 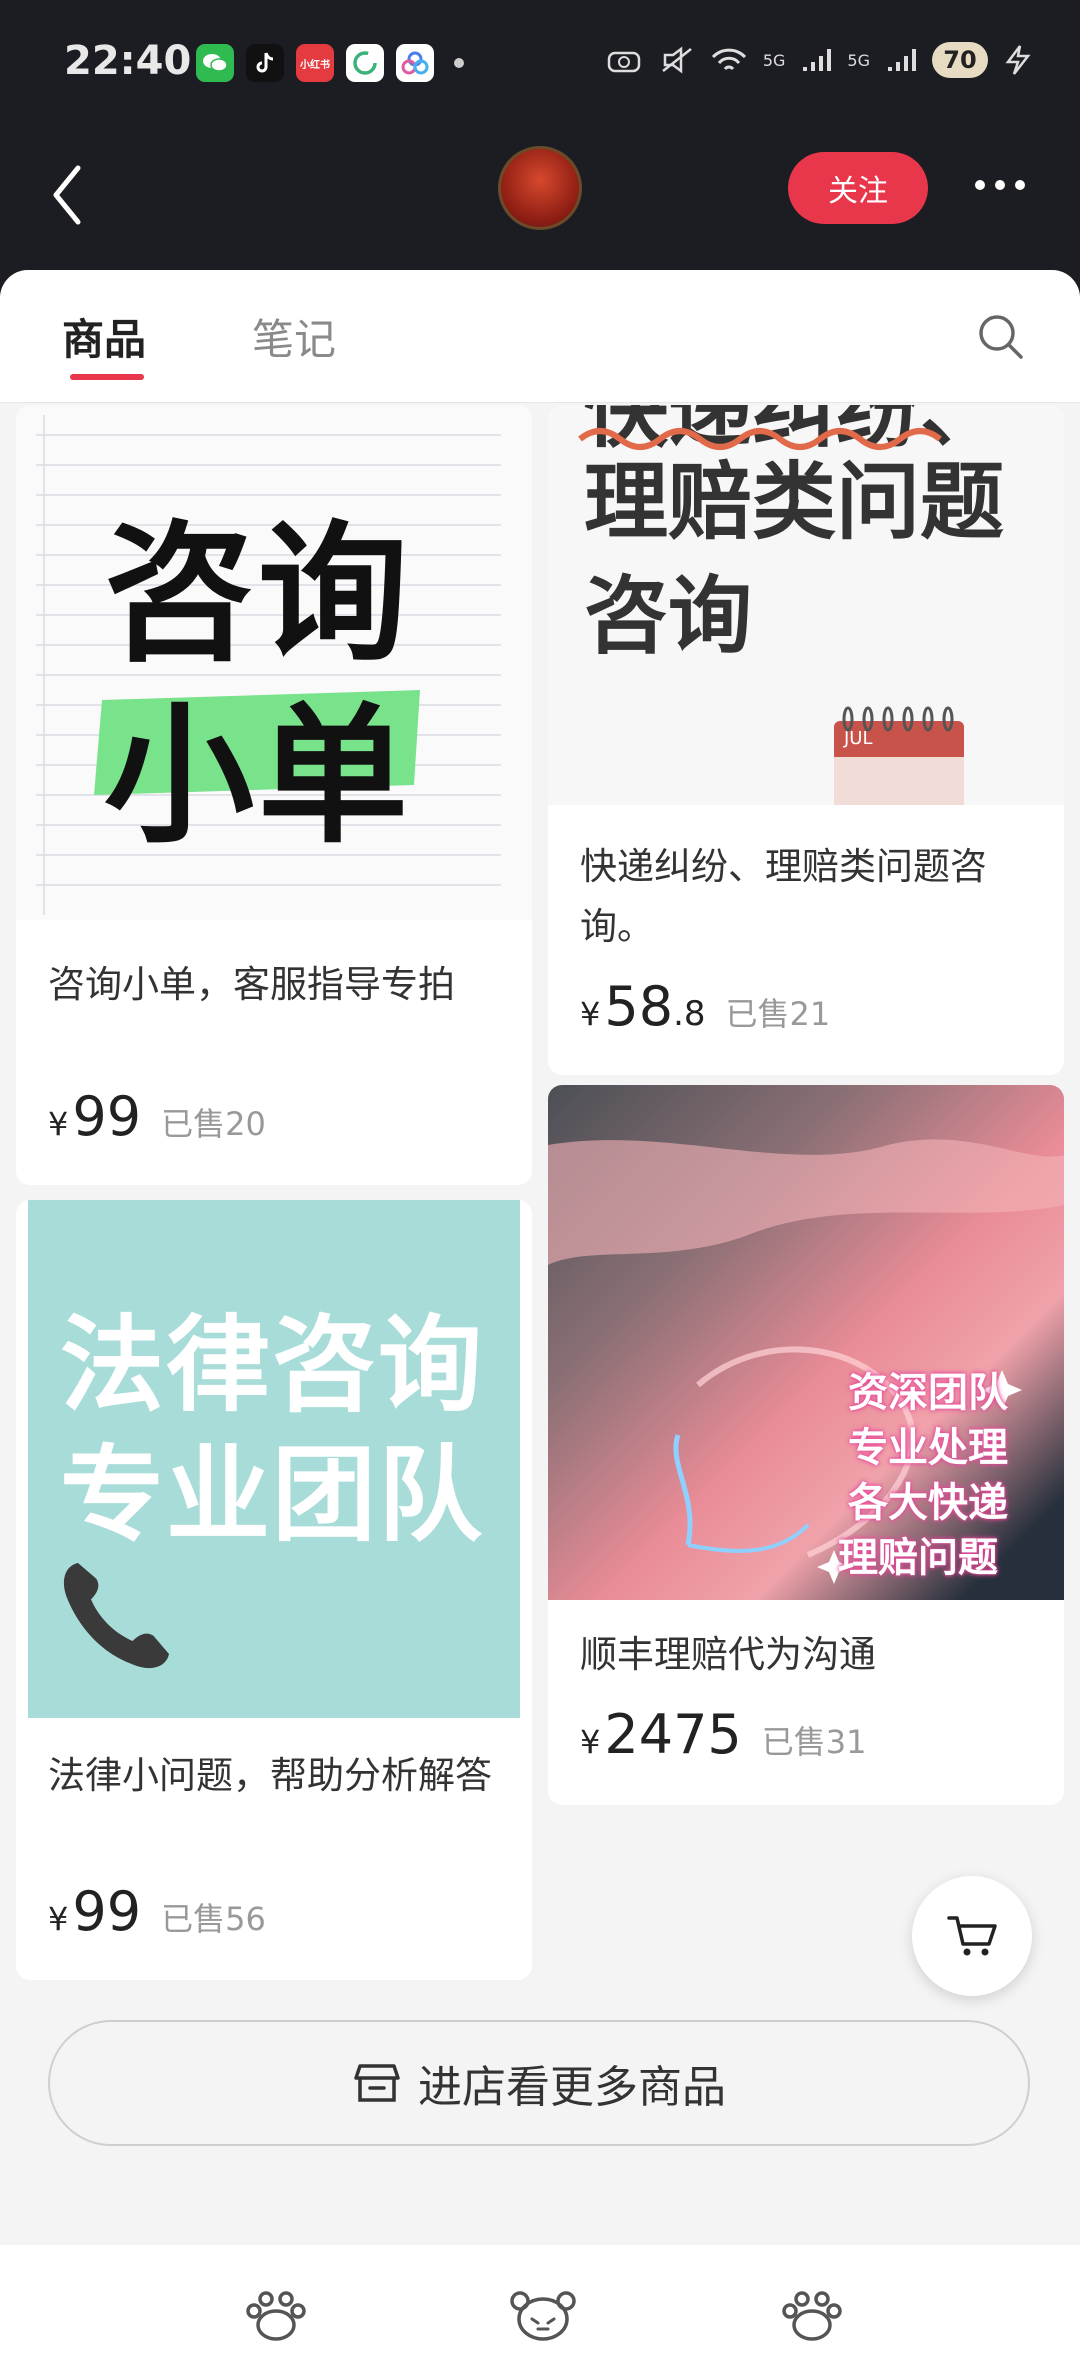 What do you see at coordinates (639, 1006) in the screenshot?
I see `price-value: 58` at bounding box center [639, 1006].